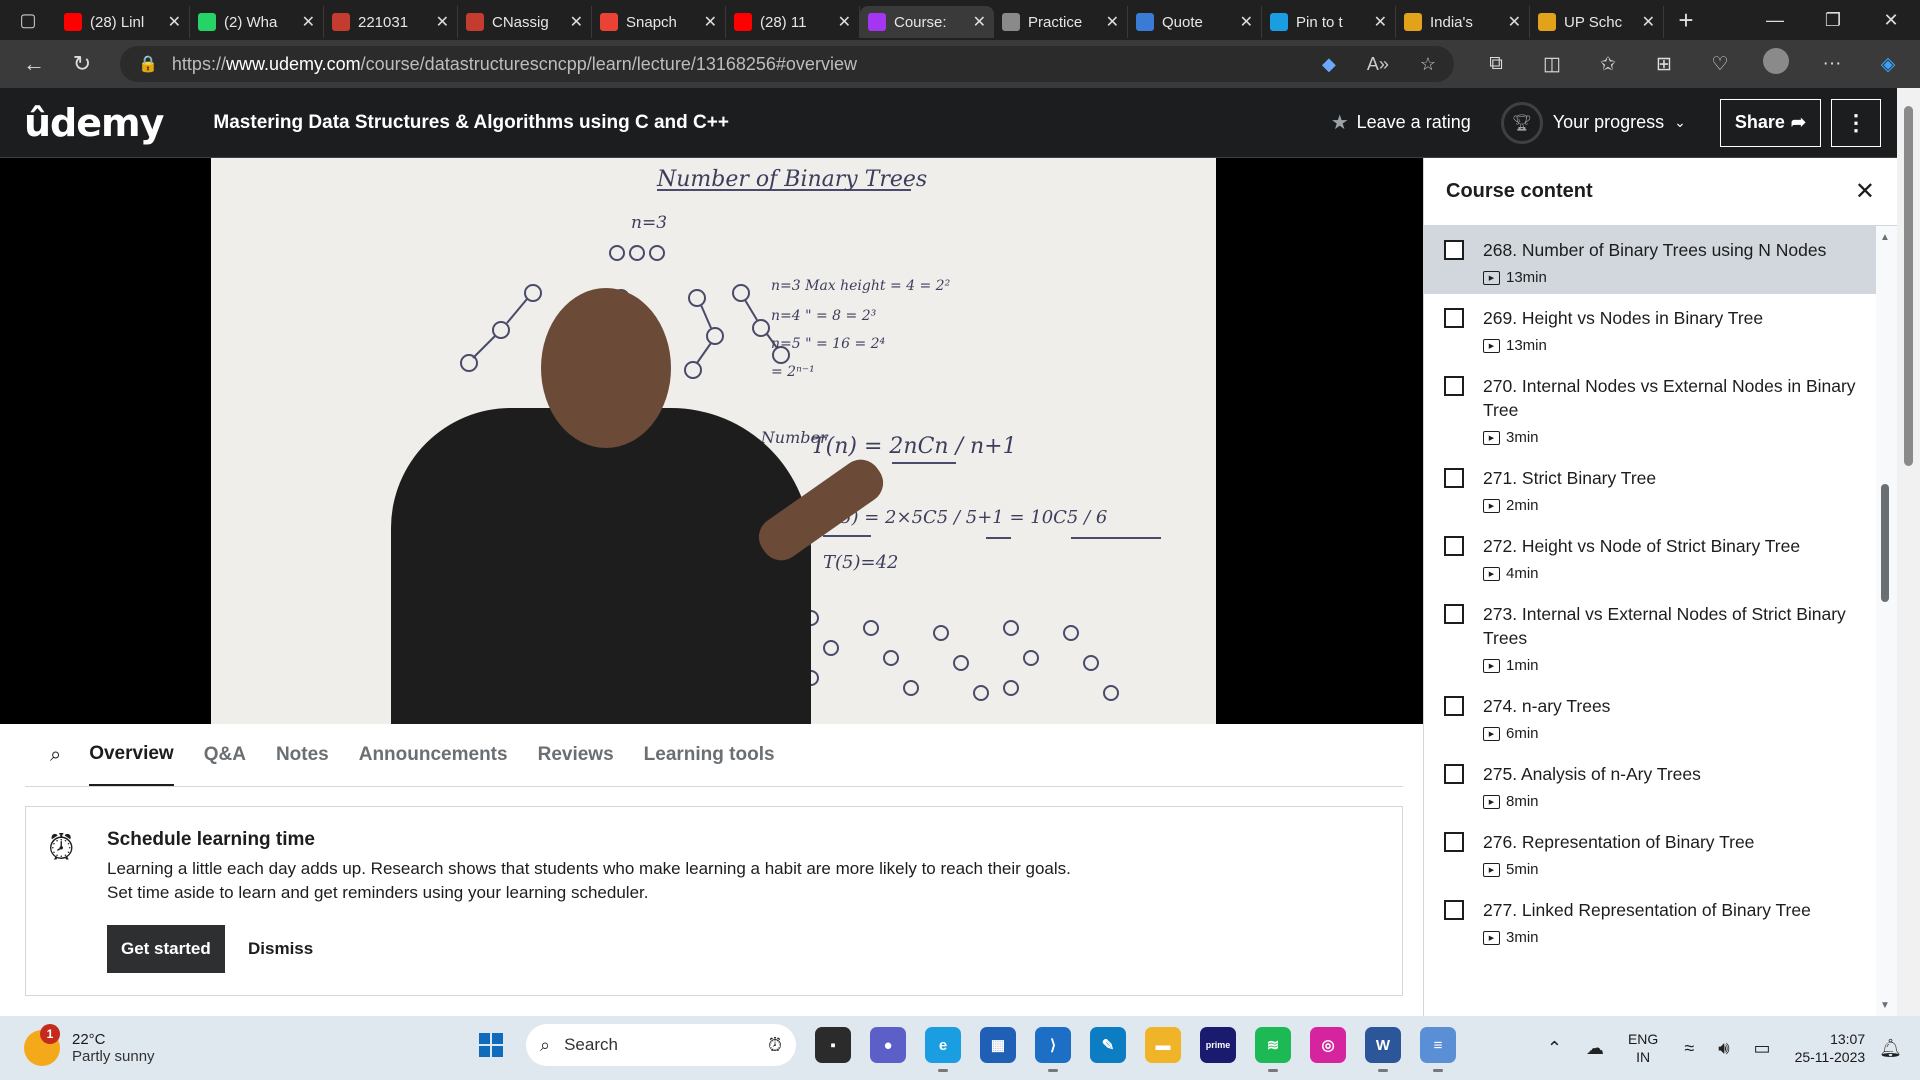 The height and width of the screenshot is (1080, 1920). What do you see at coordinates (661, 1045) in the screenshot?
I see `taskbar-search: ⌕ Search ⏰︎` at bounding box center [661, 1045].